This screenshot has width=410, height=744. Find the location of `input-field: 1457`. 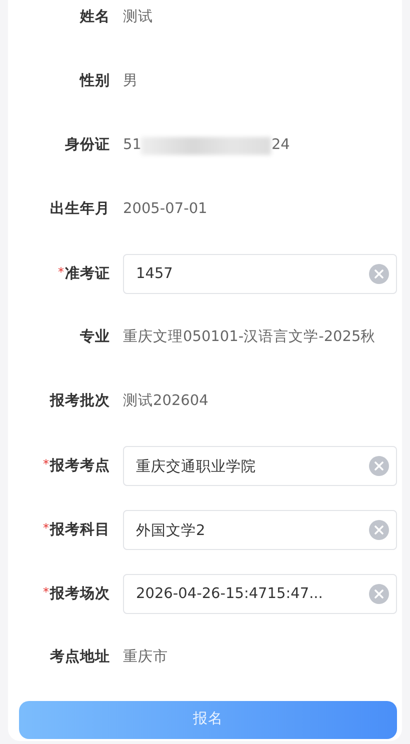

input-field: 1457 is located at coordinates (260, 274).